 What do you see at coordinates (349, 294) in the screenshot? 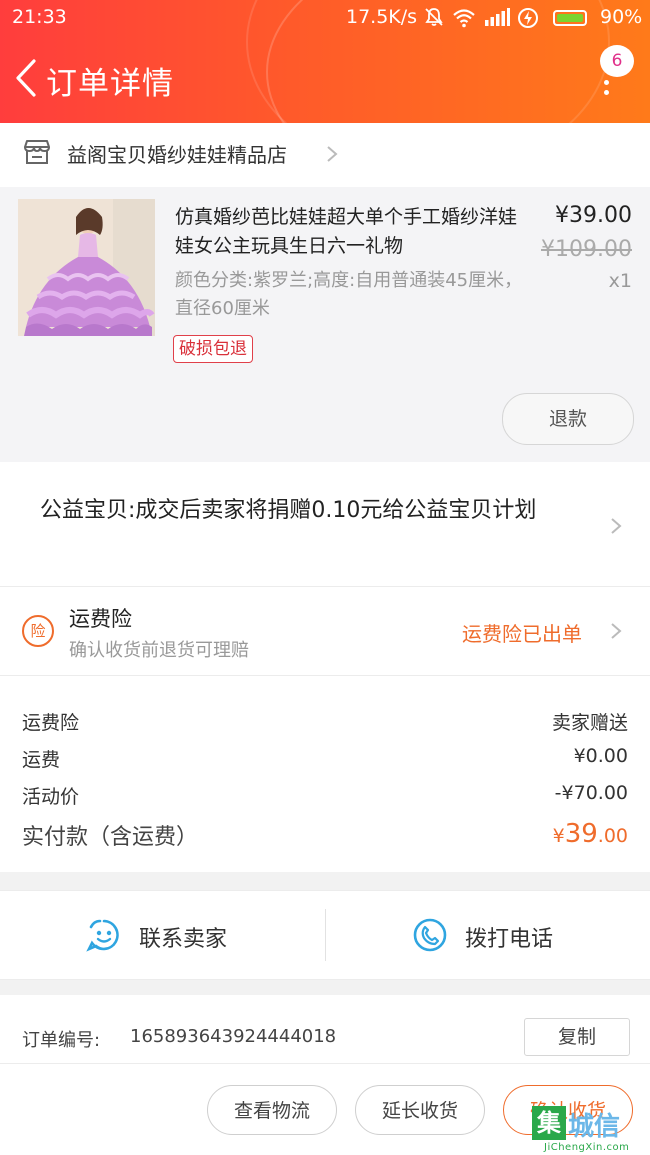
I see `product-sku: 颜色分类:紫罗兰;高度:自用普通装45厘米，直径60厘米` at bounding box center [349, 294].